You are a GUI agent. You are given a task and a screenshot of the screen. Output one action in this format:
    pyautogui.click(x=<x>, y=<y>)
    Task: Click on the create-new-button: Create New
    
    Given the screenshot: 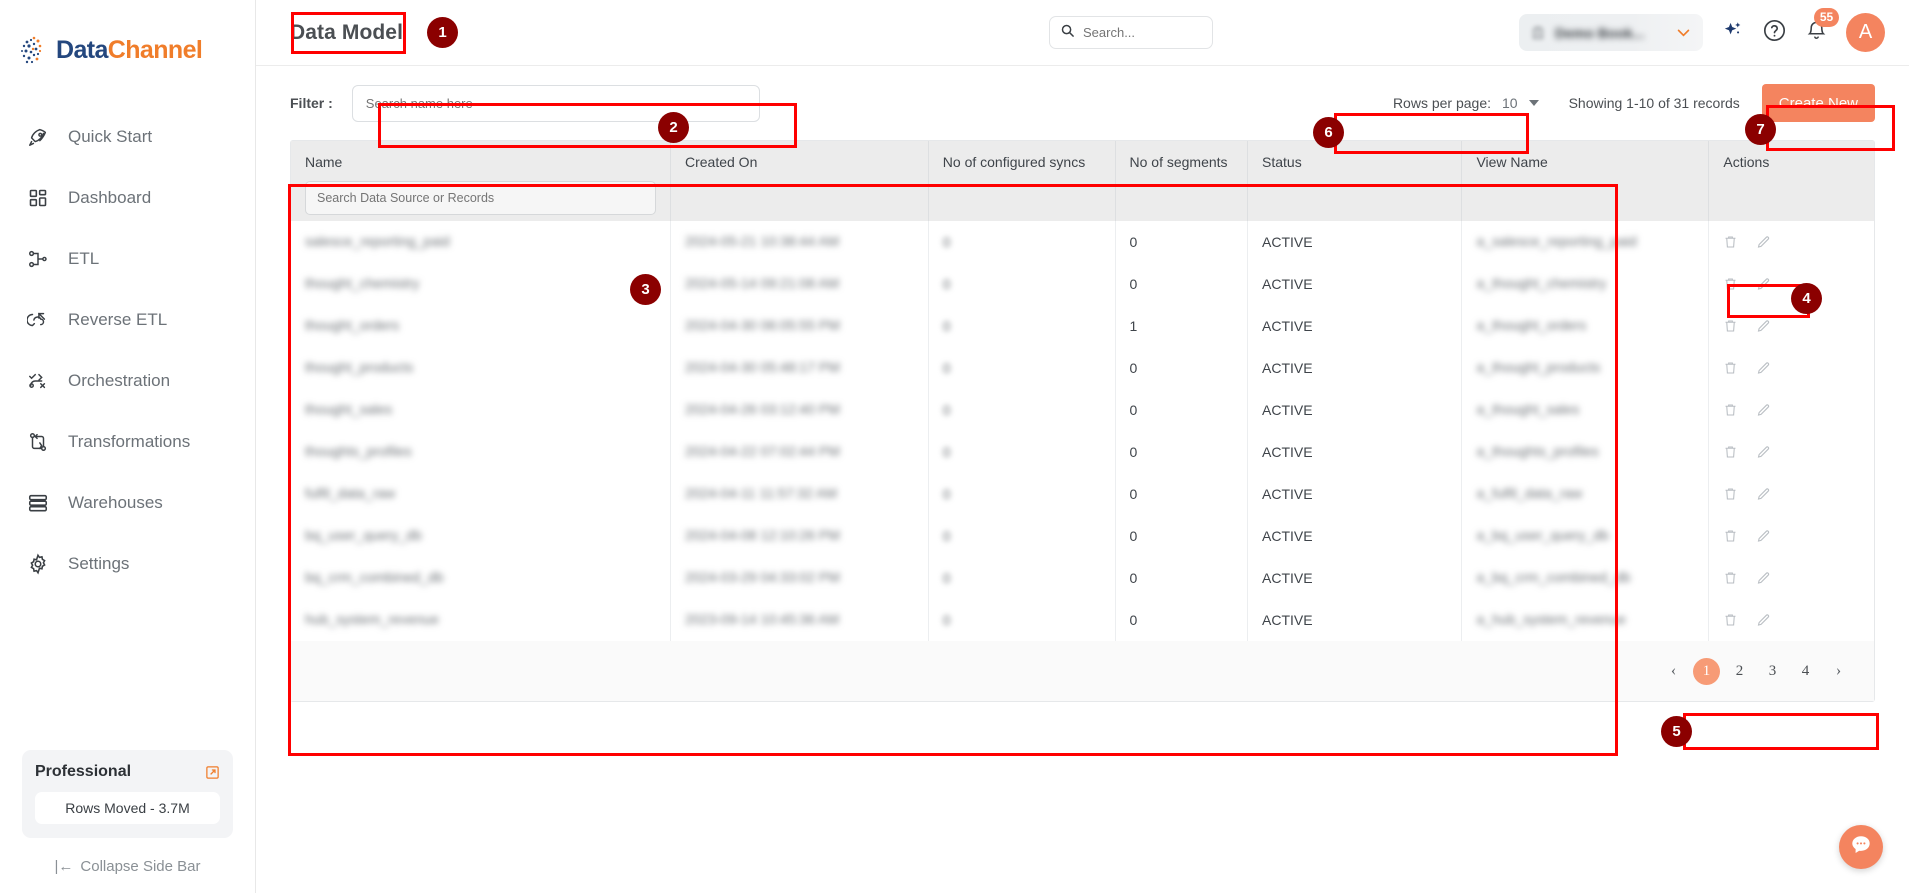 What is the action you would take?
    pyautogui.click(x=1818, y=103)
    